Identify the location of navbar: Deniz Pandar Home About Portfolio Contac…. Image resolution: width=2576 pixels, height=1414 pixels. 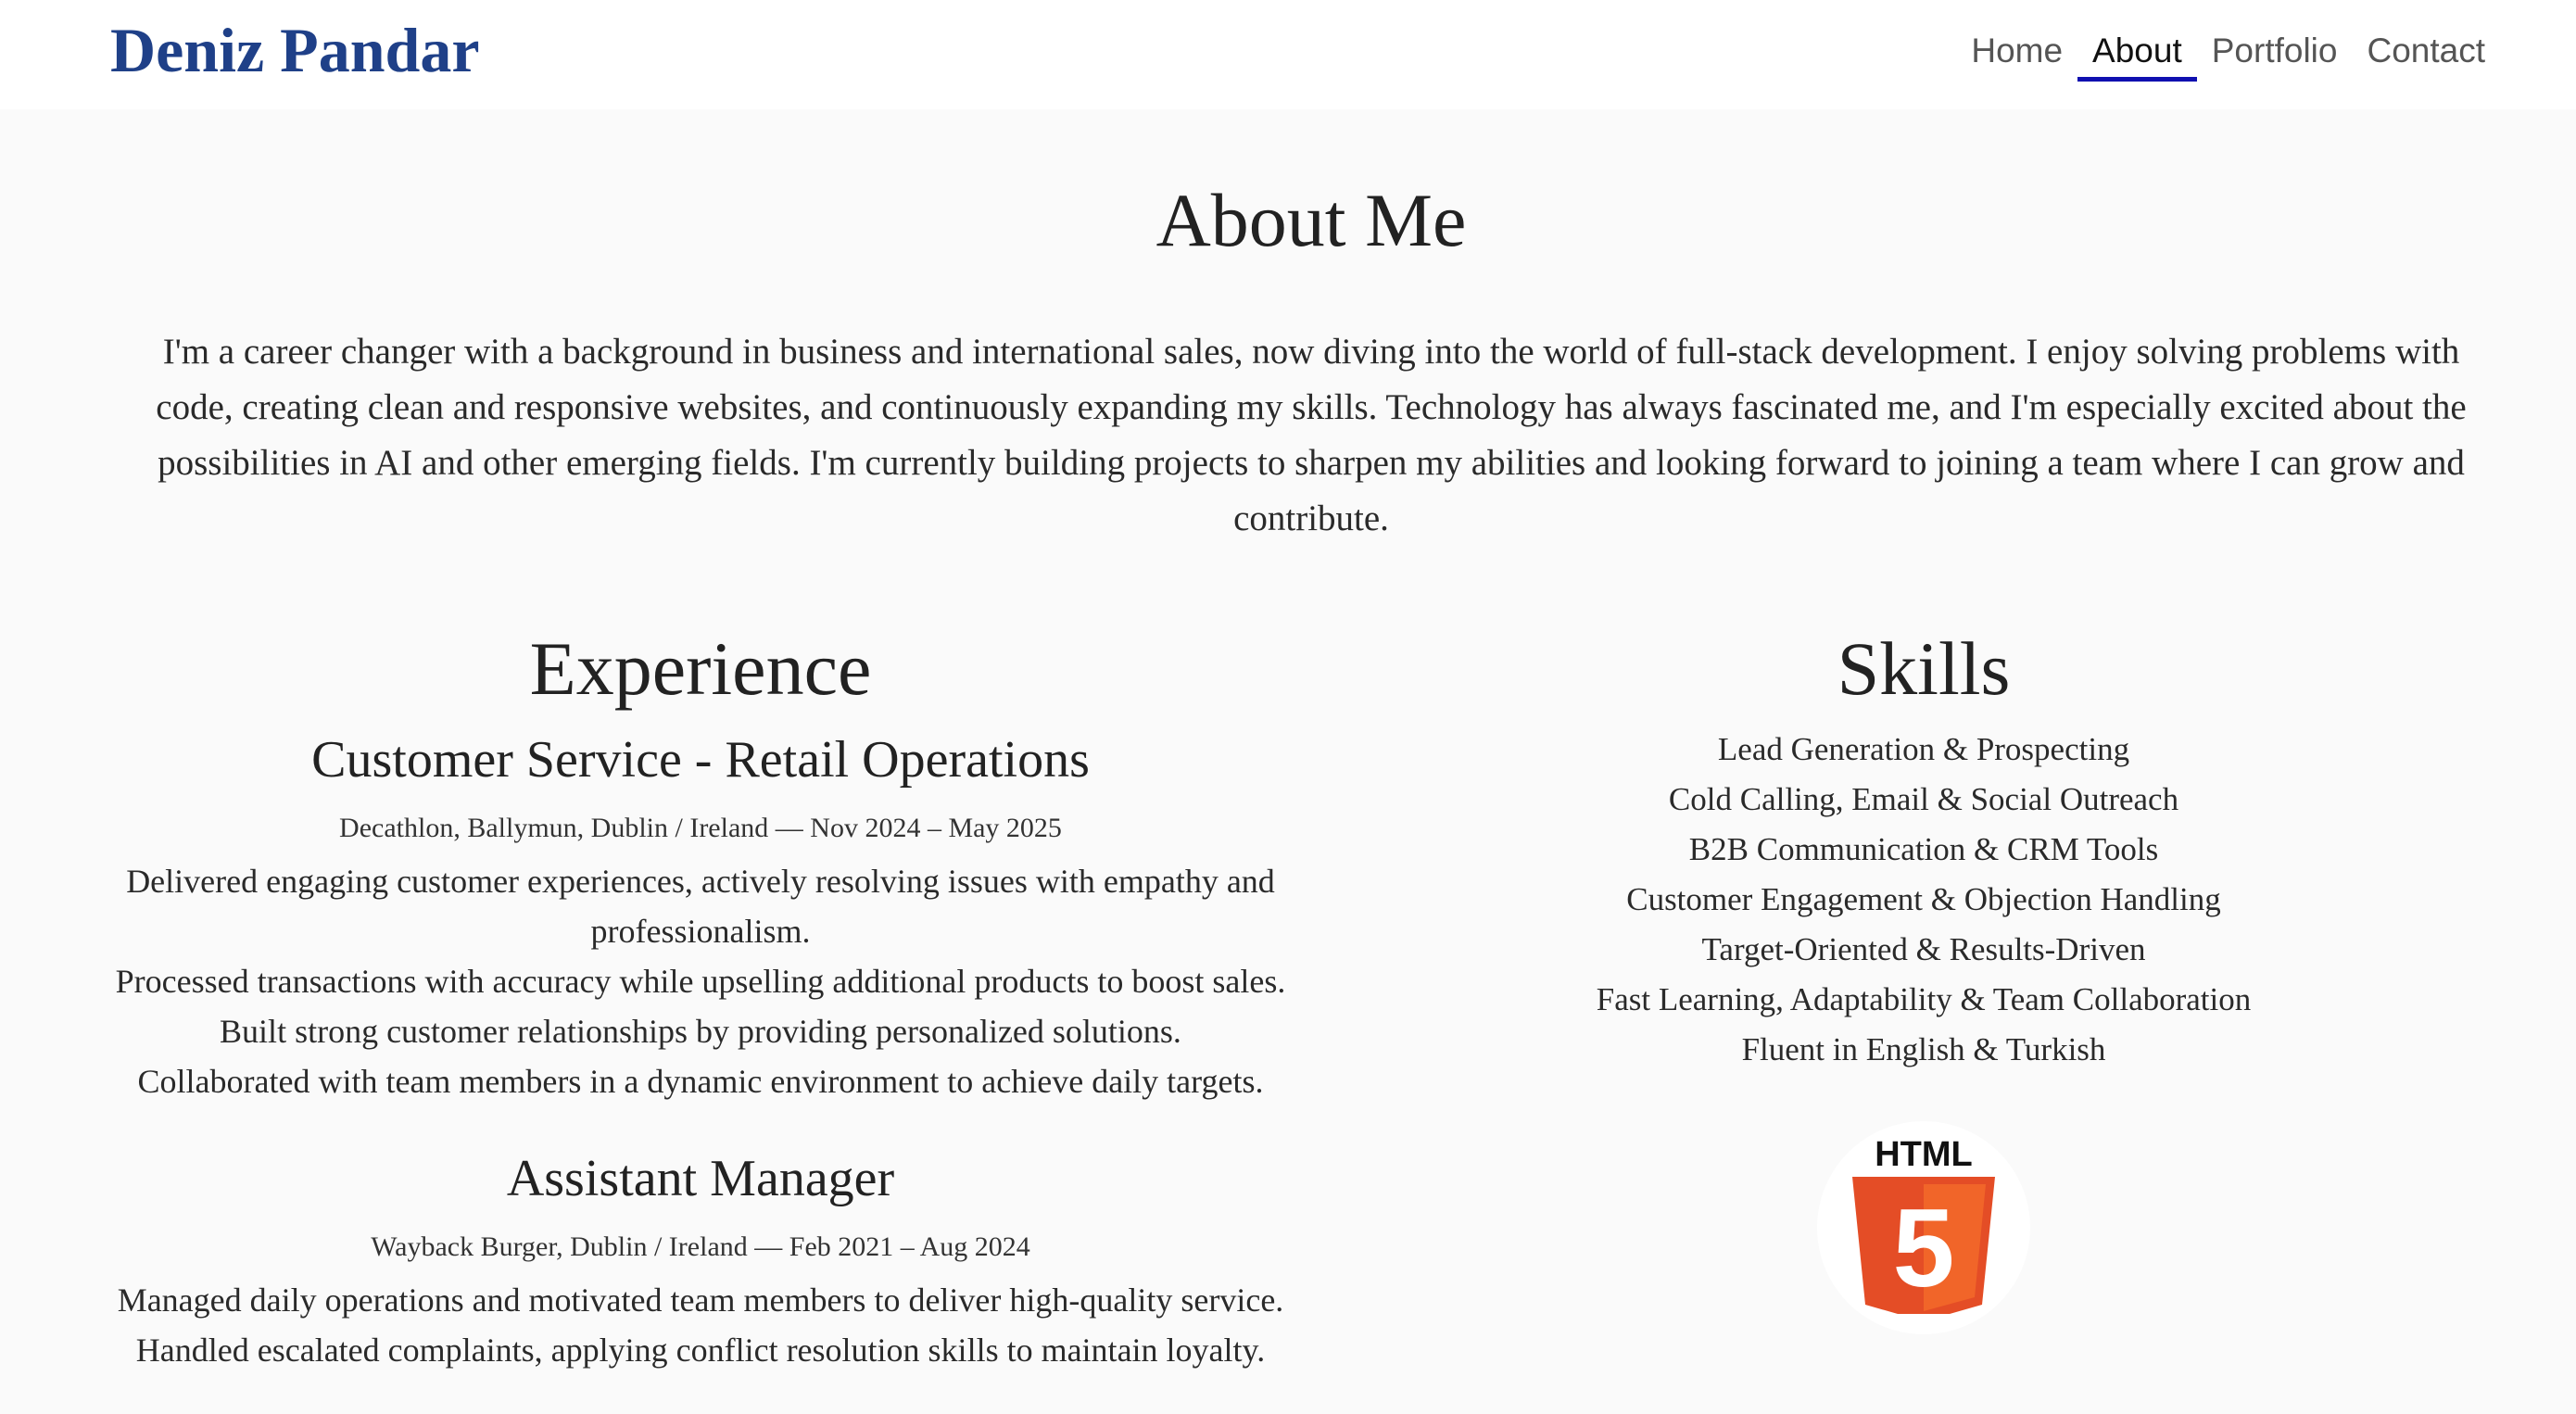
(1288, 54).